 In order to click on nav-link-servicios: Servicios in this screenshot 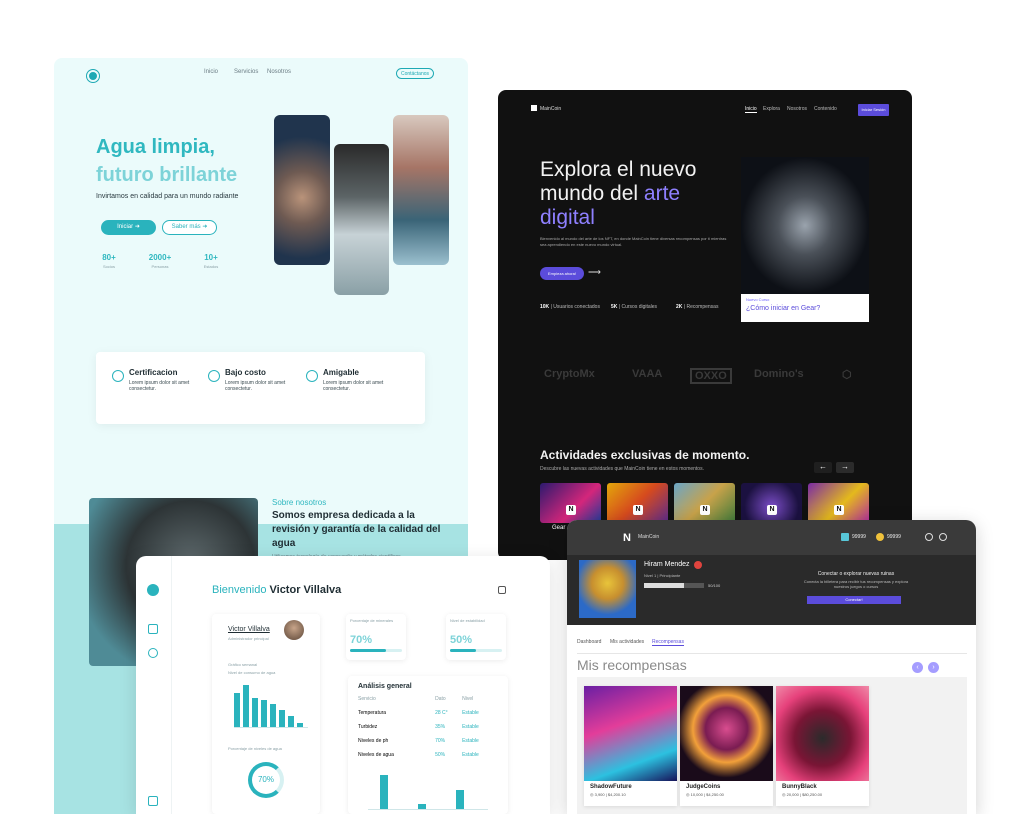, I will do `click(246, 72)`.